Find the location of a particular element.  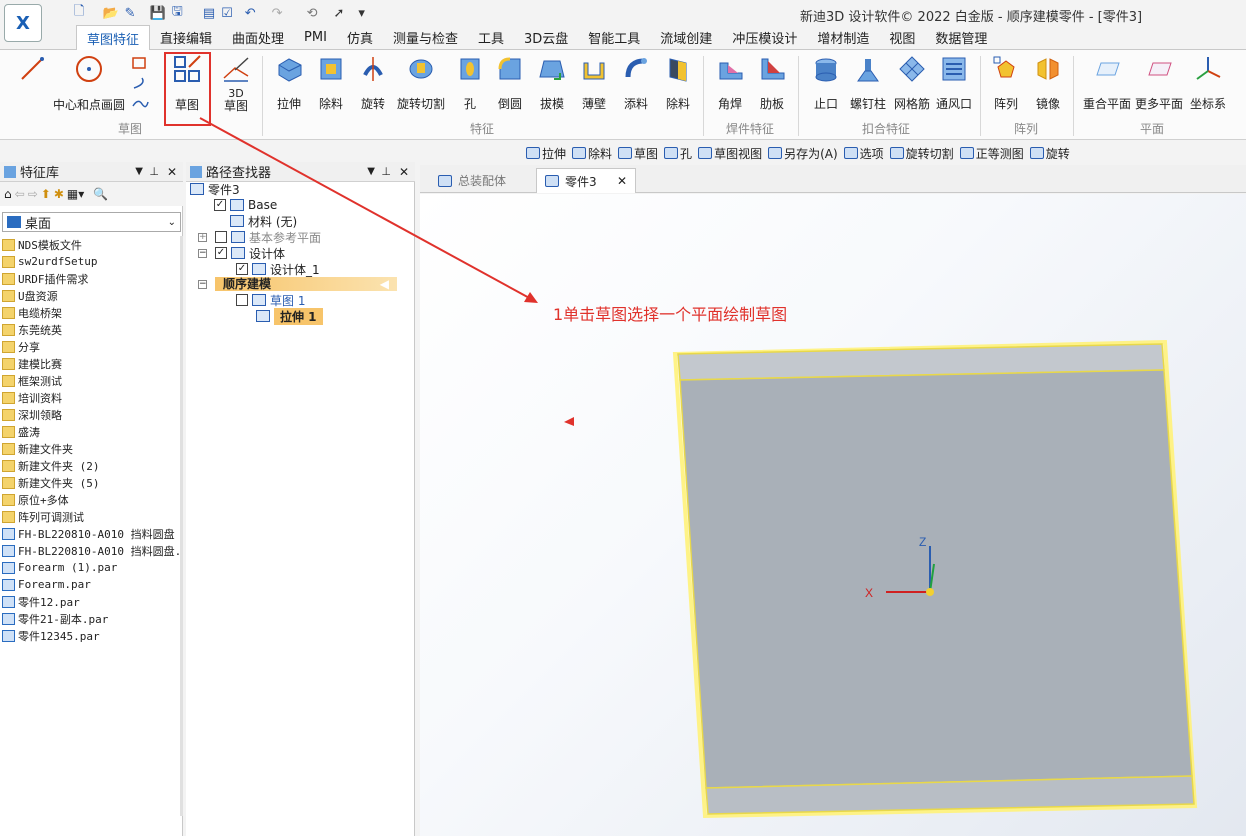

tree-ordered: − 顺序建模 ◀ is located at coordinates (297, 284).